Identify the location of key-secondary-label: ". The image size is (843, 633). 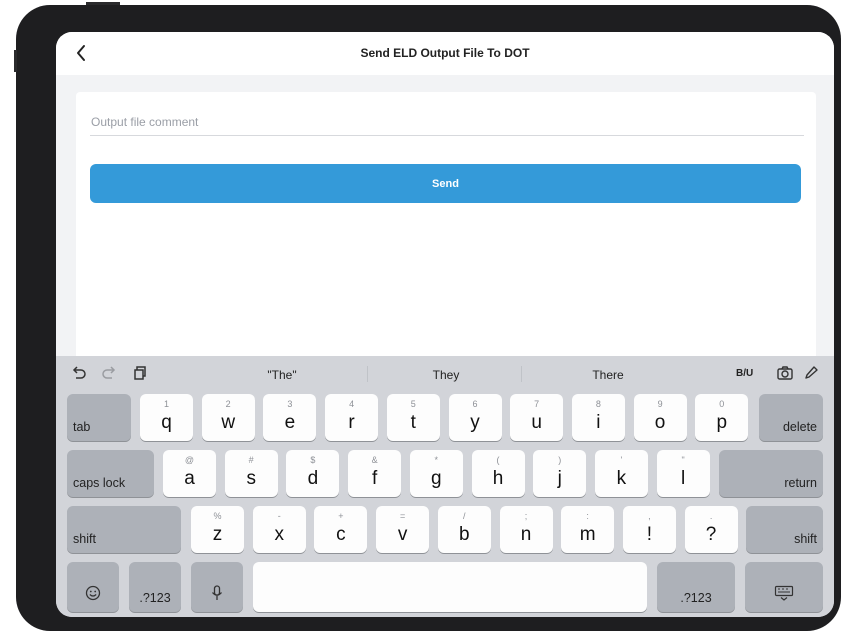
(683, 460).